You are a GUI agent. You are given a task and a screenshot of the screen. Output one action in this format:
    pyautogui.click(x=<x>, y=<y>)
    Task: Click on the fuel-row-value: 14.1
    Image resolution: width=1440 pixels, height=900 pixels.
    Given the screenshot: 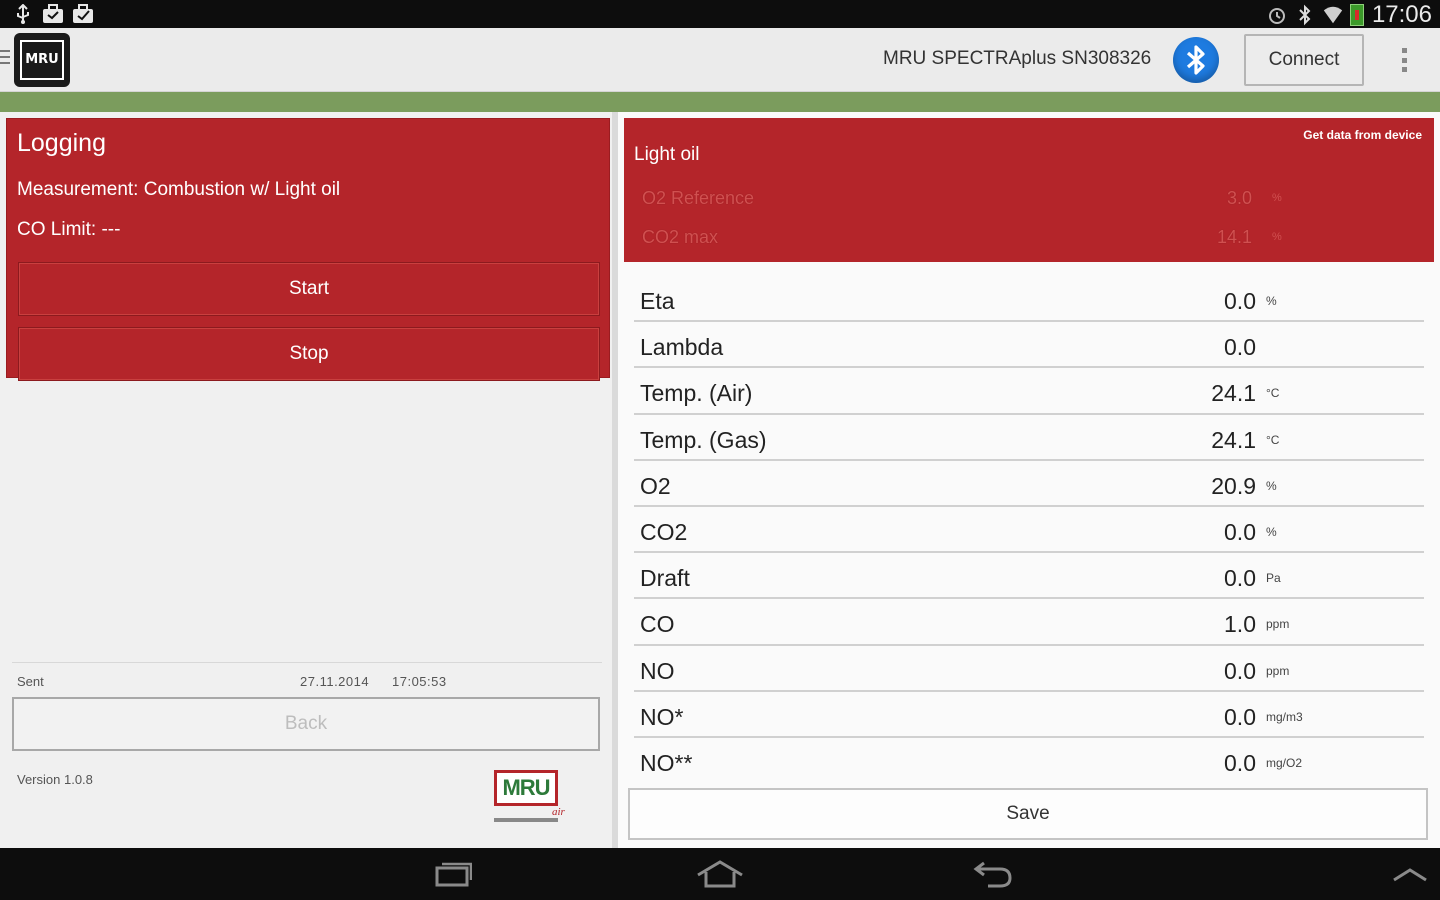 What is the action you would take?
    pyautogui.click(x=1234, y=237)
    